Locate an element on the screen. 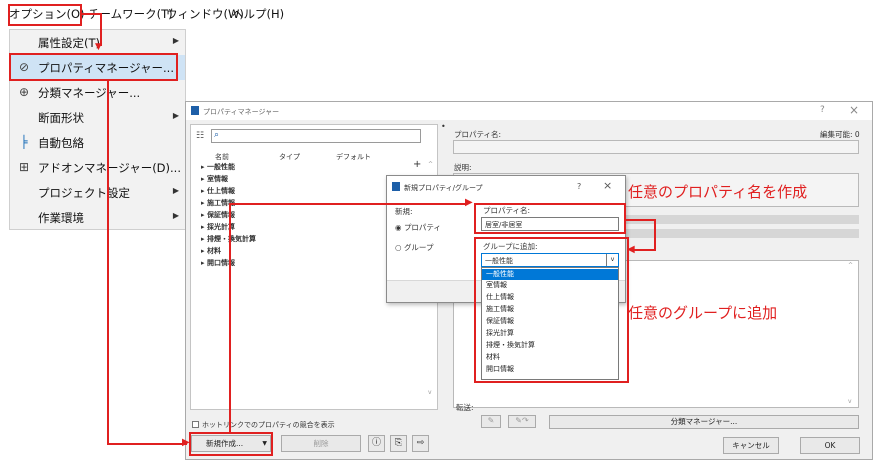 This screenshot has width=879, height=467. radio-group: ○ グループ is located at coordinates (414, 247).